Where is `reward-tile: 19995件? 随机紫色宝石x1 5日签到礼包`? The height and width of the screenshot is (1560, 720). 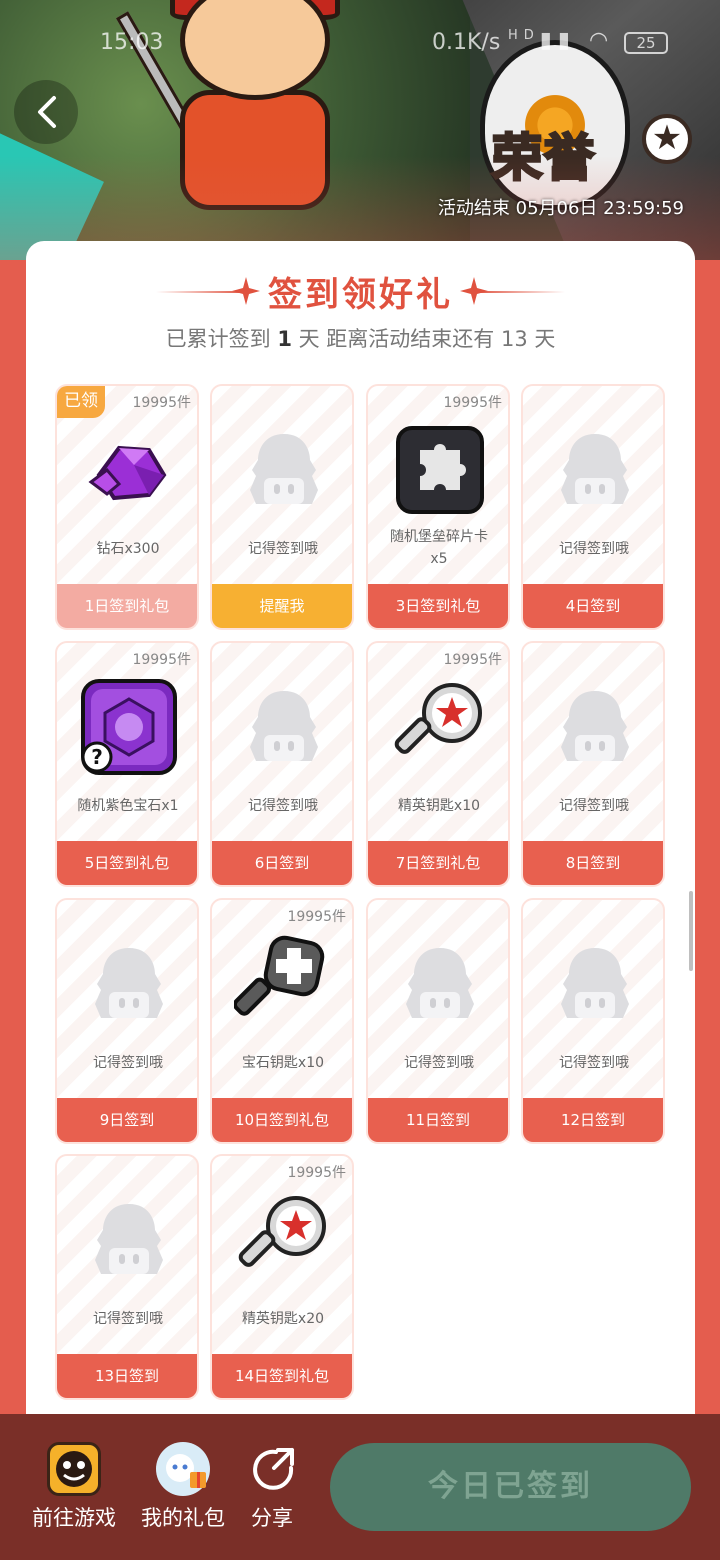
reward-tile: 19995件? 随机紫色宝石x1 5日签到礼包 is located at coordinates (127, 764).